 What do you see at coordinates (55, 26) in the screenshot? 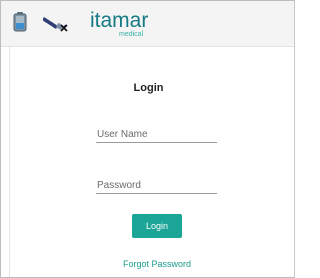
I see `probe-icon` at bounding box center [55, 26].